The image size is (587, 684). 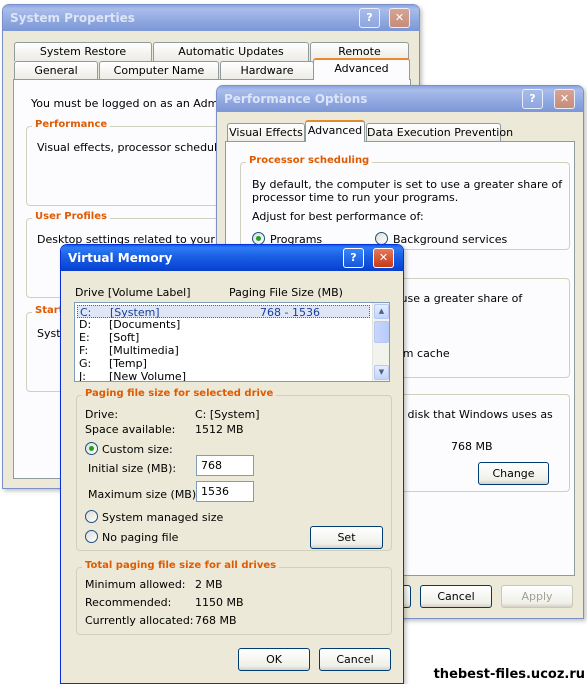 What do you see at coordinates (223, 376) in the screenshot?
I see `list-item: J: [New Volume]` at bounding box center [223, 376].